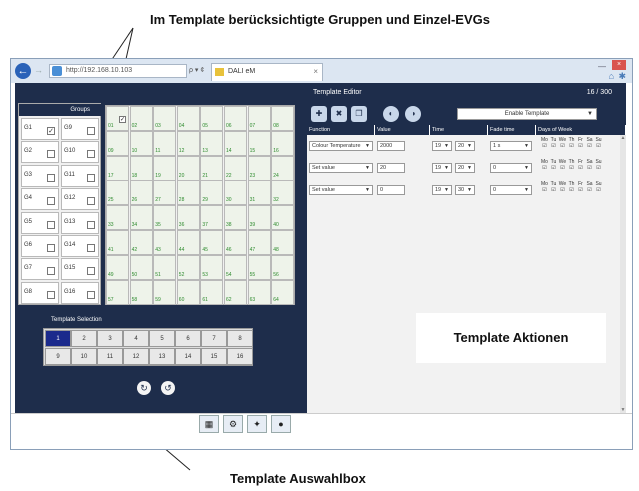 The width and height of the screenshot is (639, 491). Describe the element at coordinates (359, 114) in the screenshot. I see `copy-action-icon: ❐` at that location.